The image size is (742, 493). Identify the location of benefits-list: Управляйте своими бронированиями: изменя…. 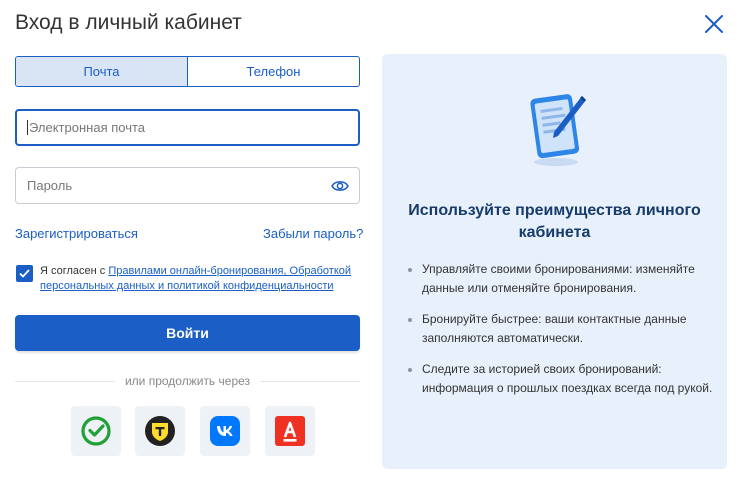
(560, 335).